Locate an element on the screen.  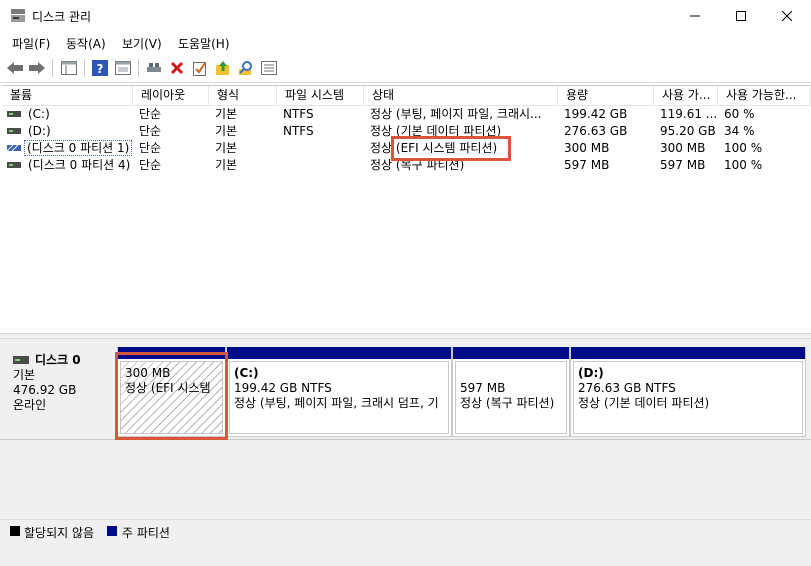
partition-recovery: 597 MB 정상 (복구 파티션) is located at coordinates (511, 392).